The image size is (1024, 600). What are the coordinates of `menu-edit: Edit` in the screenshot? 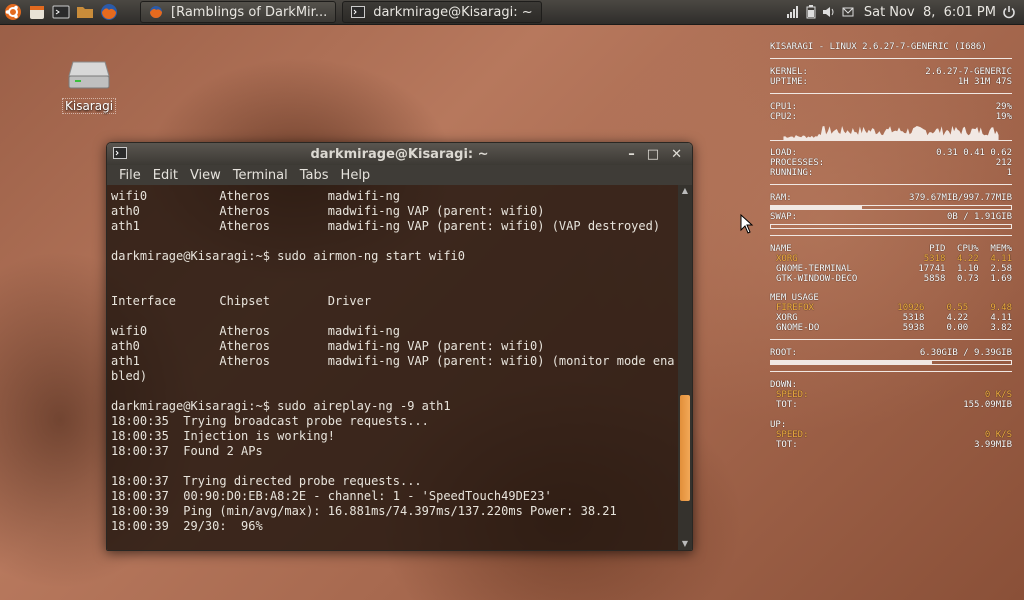 It's located at (165, 175).